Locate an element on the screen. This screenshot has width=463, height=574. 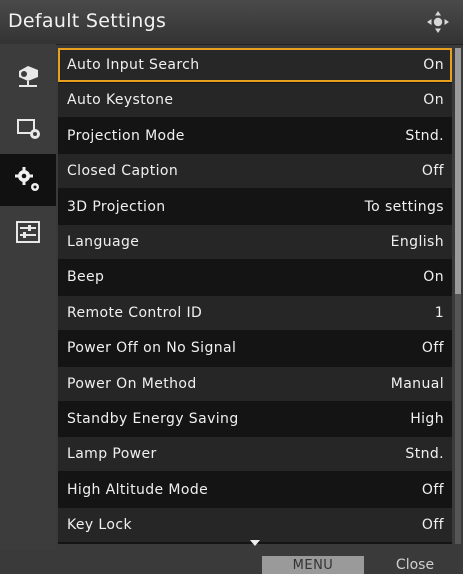
gears-icon is located at coordinates (27, 179).